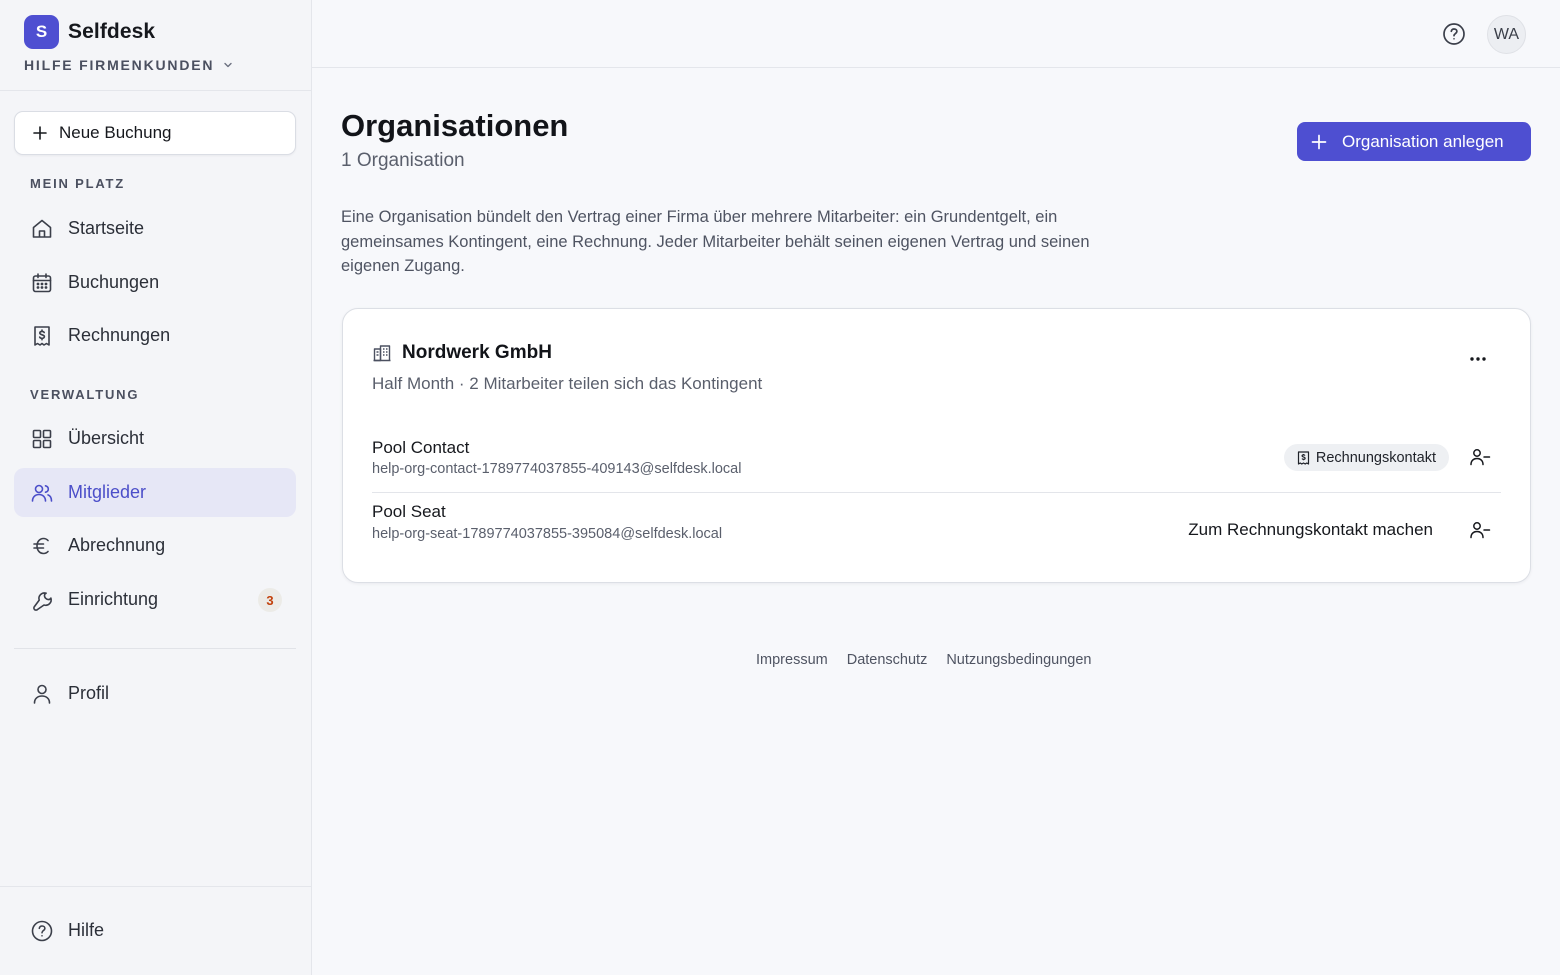  What do you see at coordinates (106, 228) in the screenshot?
I see `sidebar-item-label: Startseite` at bounding box center [106, 228].